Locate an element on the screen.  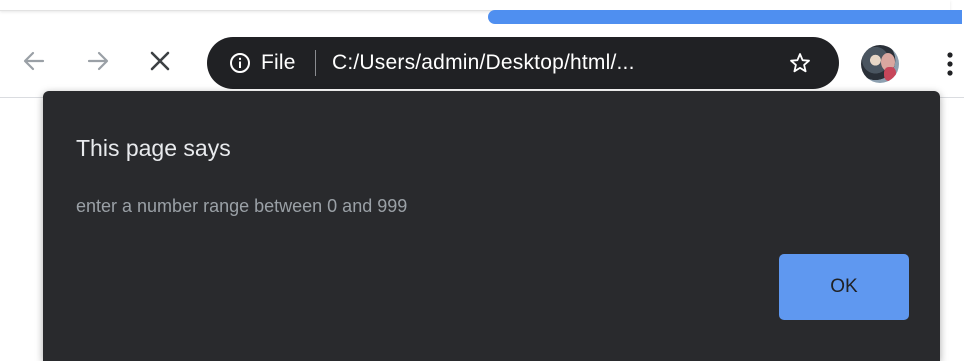
back-button is located at coordinates (34, 61).